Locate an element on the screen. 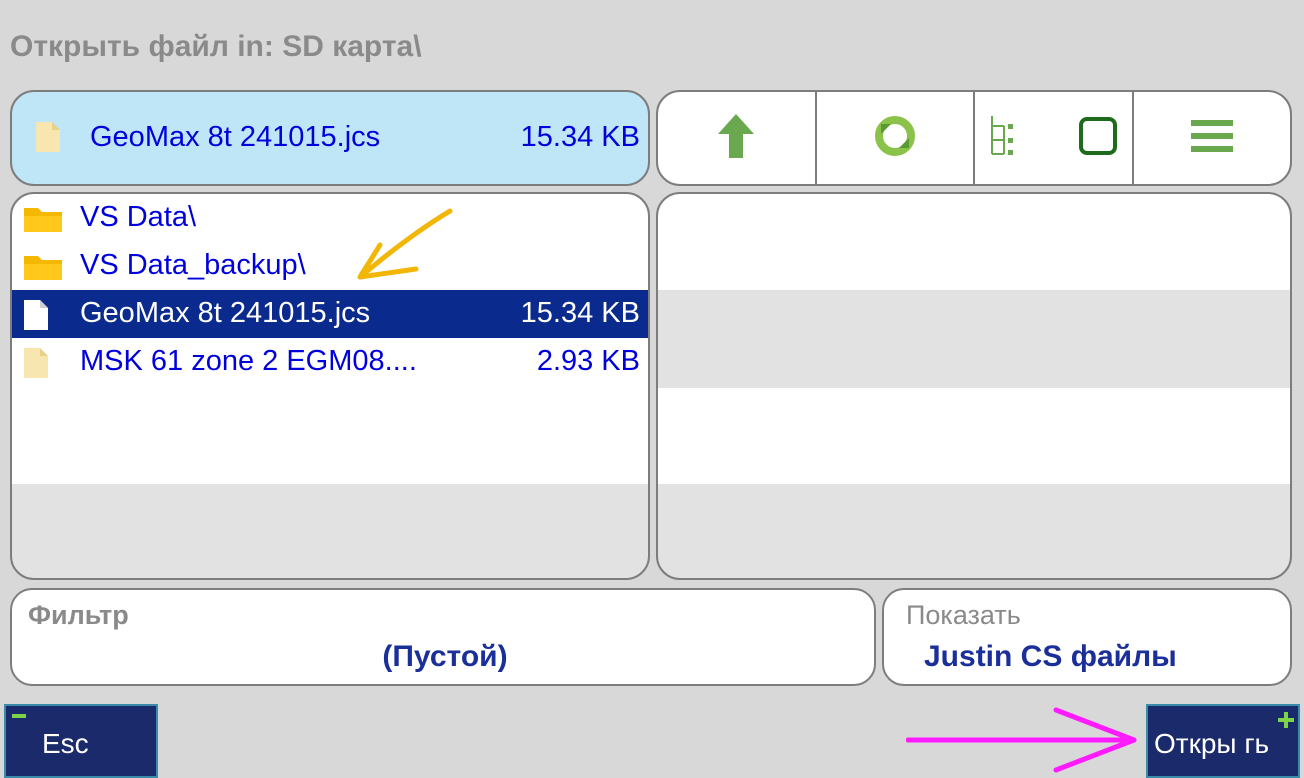 The image size is (1304, 778). list-item: VS Data\ is located at coordinates (330, 218).